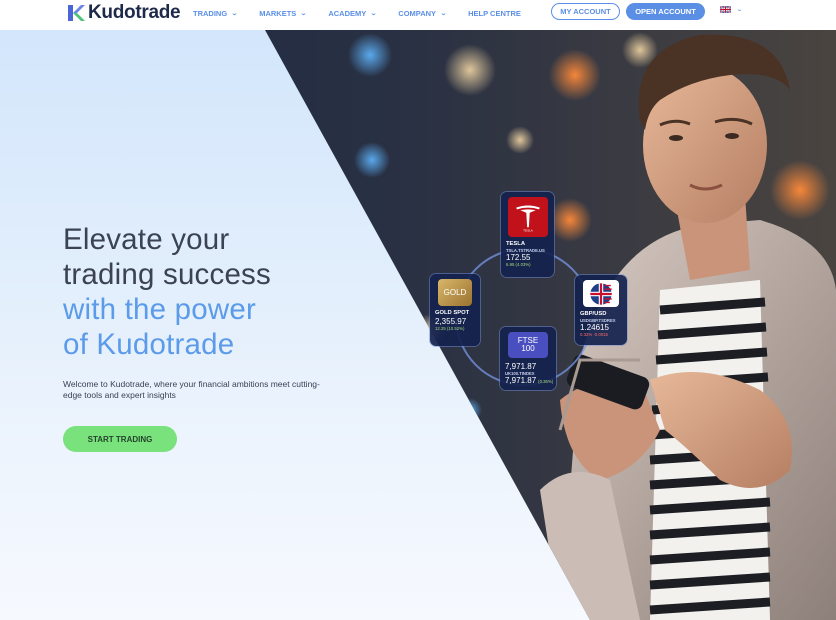  Describe the element at coordinates (521, 380) in the screenshot. I see `ticker-price: 7,971.87` at that location.